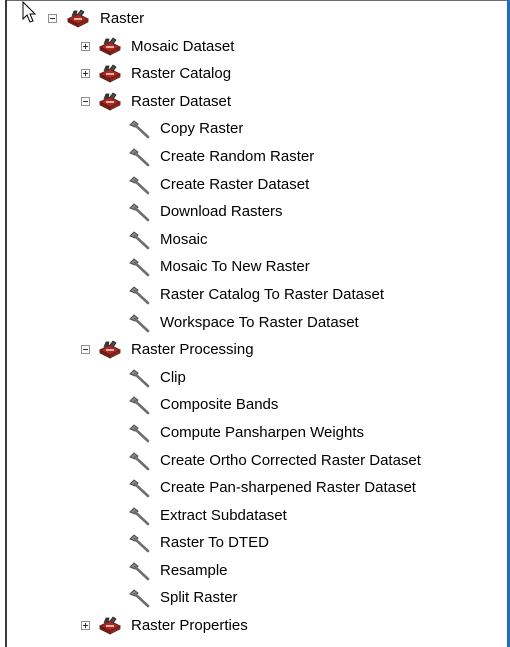 This screenshot has width=510, height=647. What do you see at coordinates (189, 626) in the screenshot?
I see `toolset-label: Raster Properties` at bounding box center [189, 626].